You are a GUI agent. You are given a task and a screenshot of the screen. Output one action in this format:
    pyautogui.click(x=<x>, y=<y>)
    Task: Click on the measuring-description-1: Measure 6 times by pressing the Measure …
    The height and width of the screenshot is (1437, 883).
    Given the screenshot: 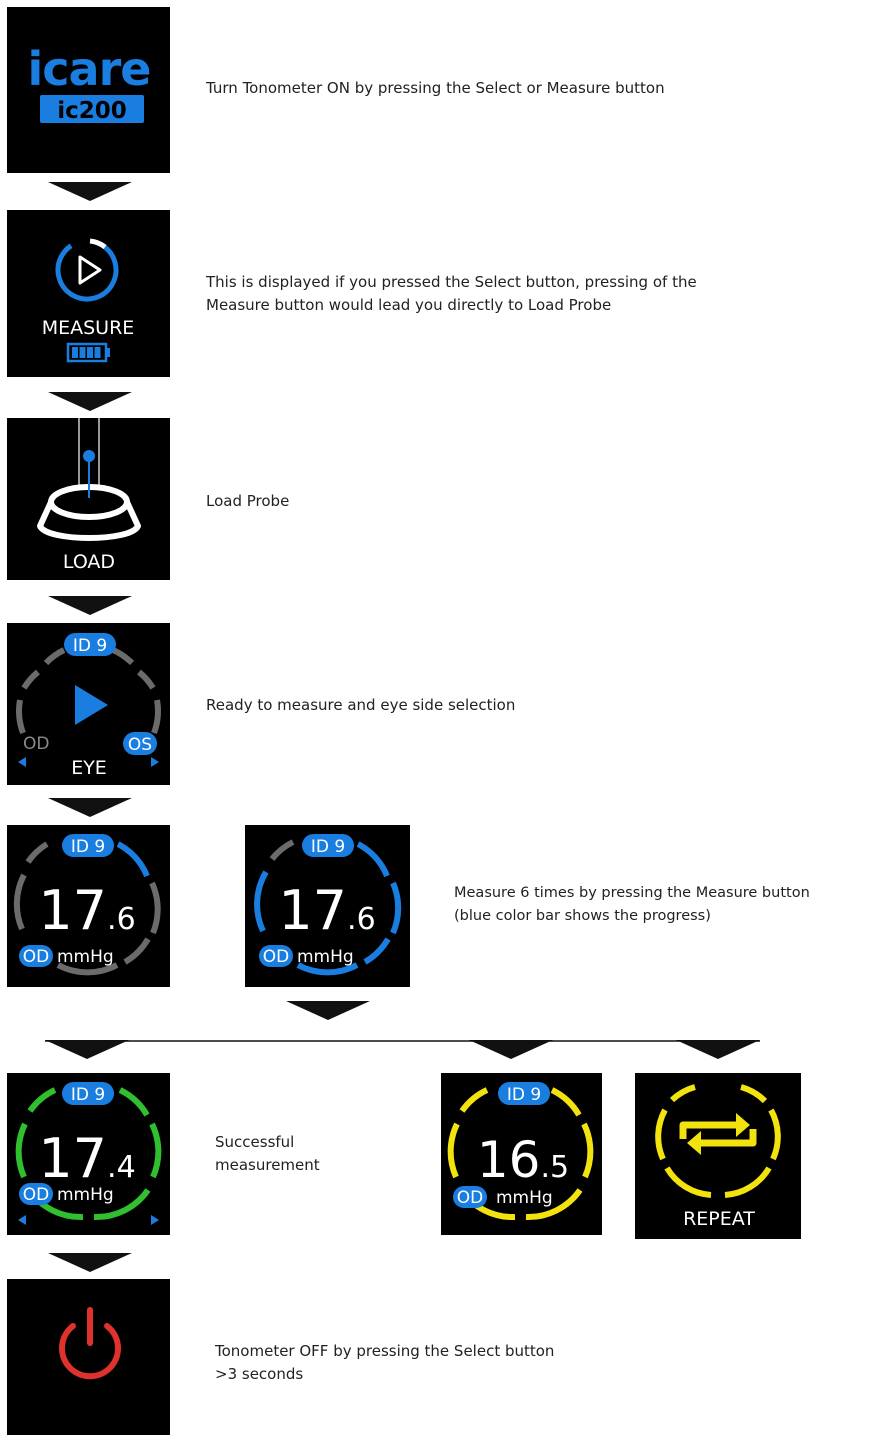 What is the action you would take?
    pyautogui.click(x=632, y=893)
    